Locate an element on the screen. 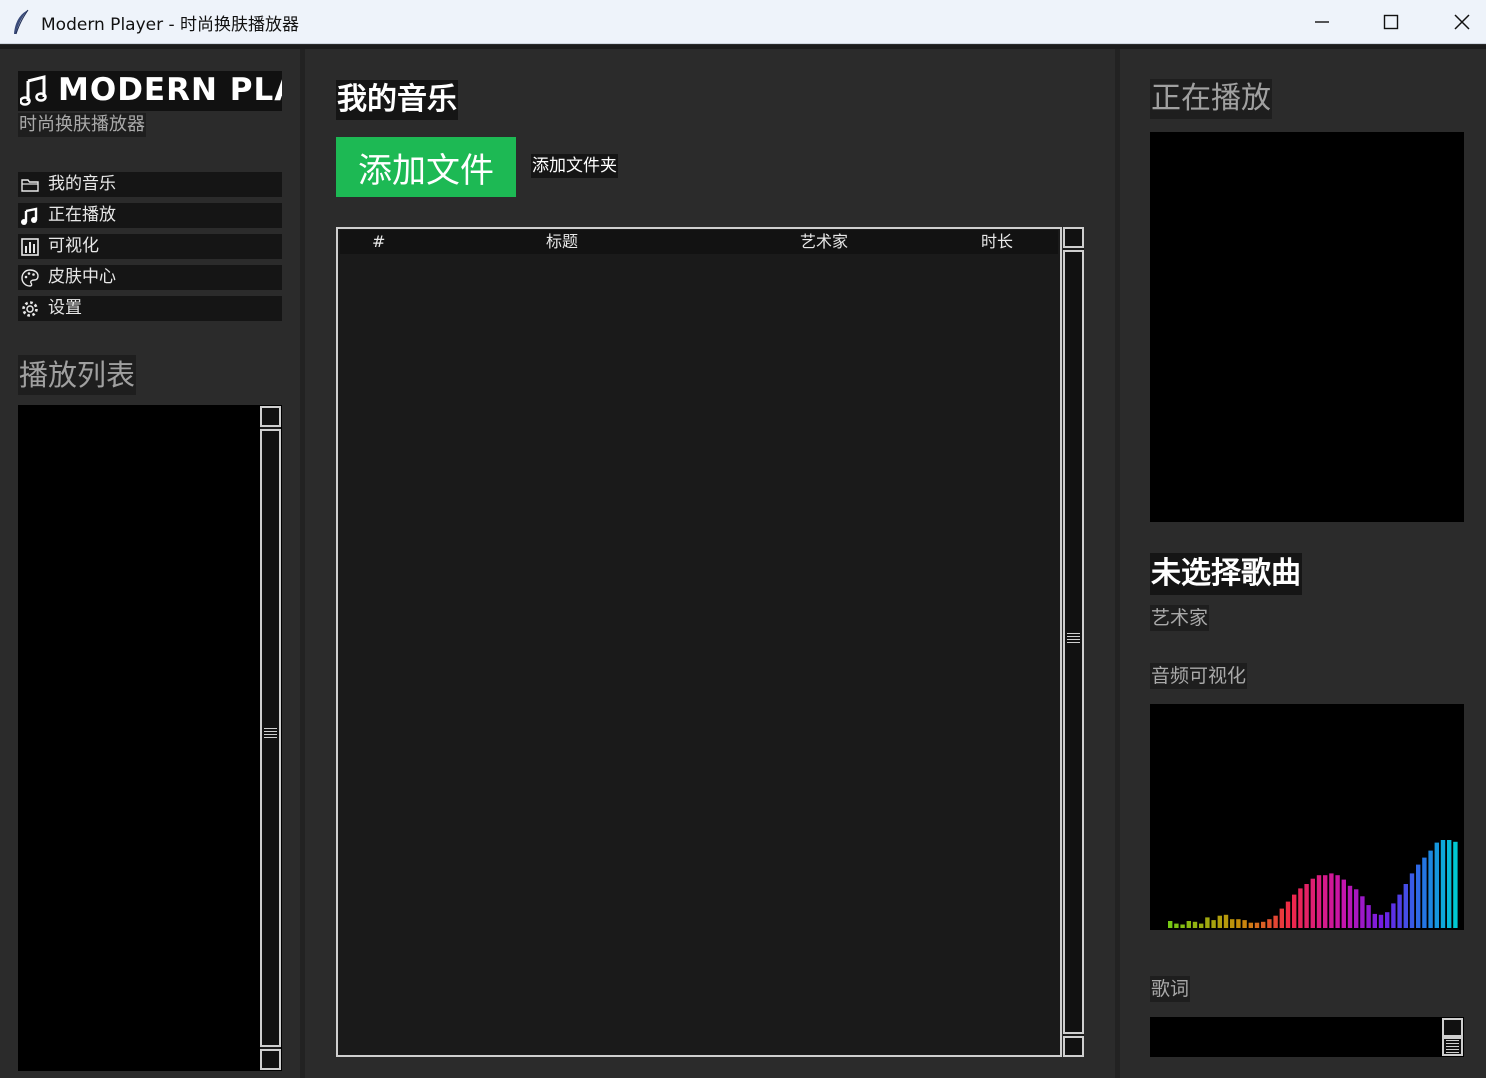 The height and width of the screenshot is (1078, 1486). lyrics-scrollbar is located at coordinates (1452, 1037).